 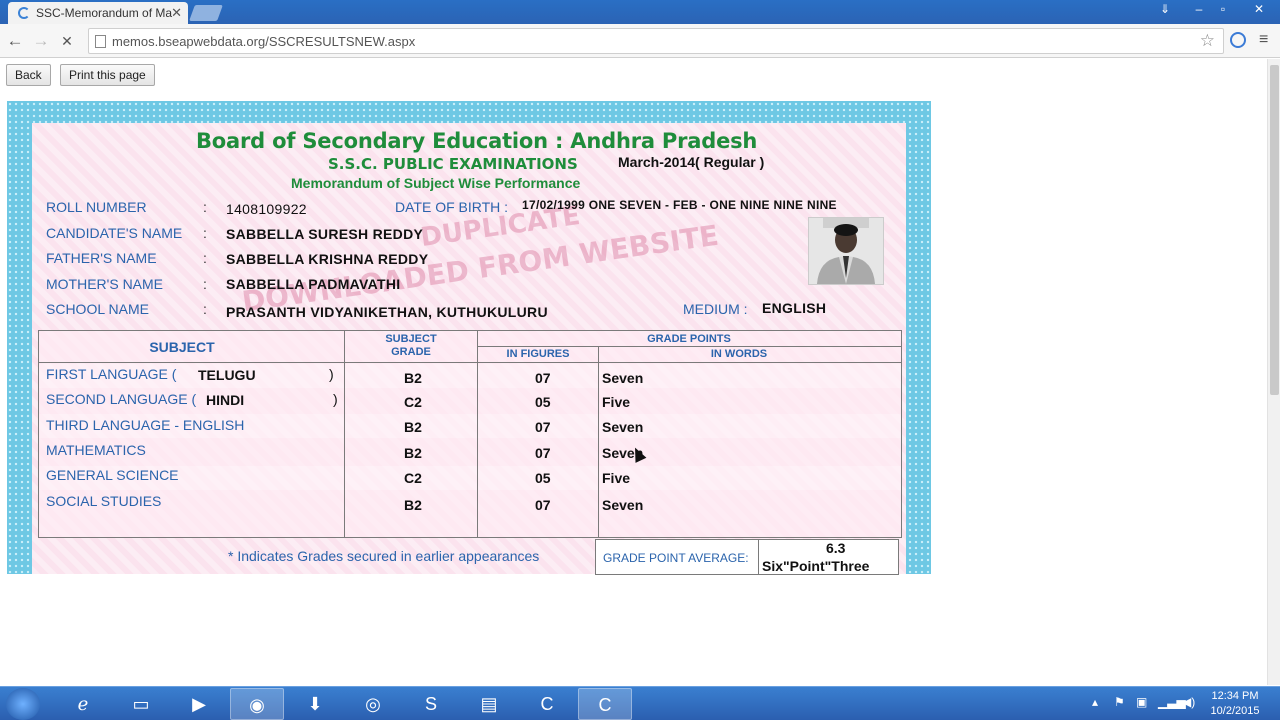 I want to click on tab-title: SSC-Memorandum of Ma, so click(x=104, y=13).